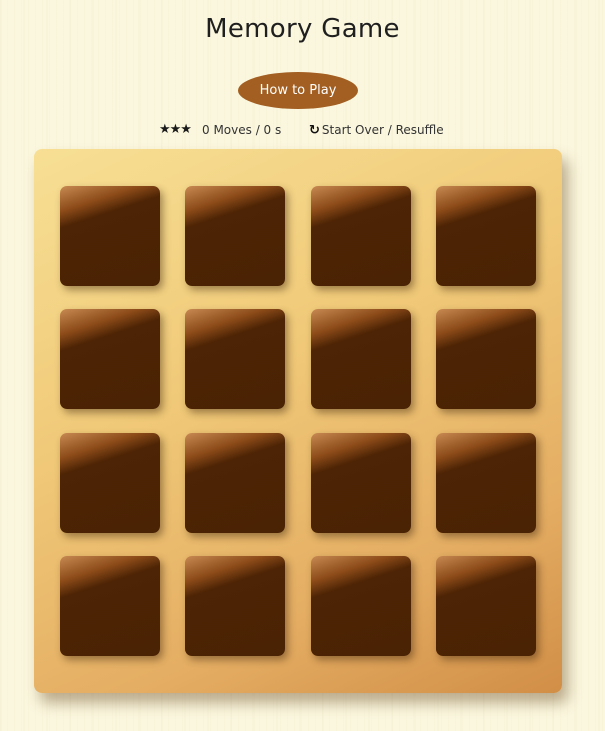 The image size is (605, 731). Describe the element at coordinates (175, 129) in the screenshot. I see `star-rating-icon: ★★★` at that location.